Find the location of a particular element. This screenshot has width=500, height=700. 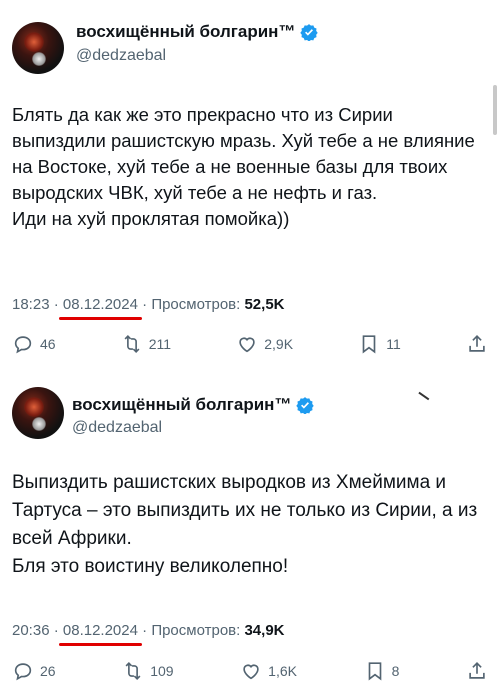

tweet-meta: 18:23 · 08.12.2024 · Просмотров: 52,5K is located at coordinates (148, 304).